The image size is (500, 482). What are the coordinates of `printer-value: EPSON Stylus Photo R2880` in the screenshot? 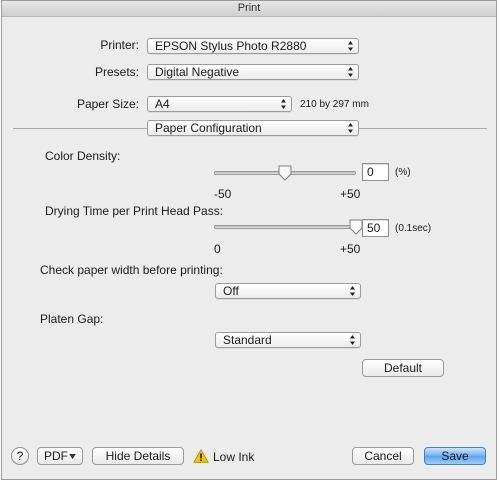 It's located at (231, 46).